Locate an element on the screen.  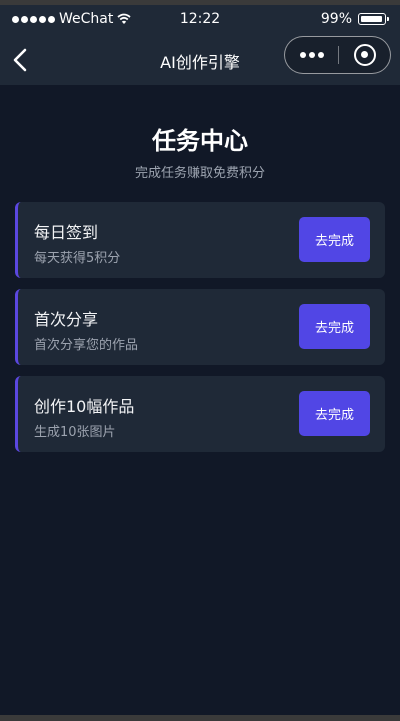
close-target-icon is located at coordinates (365, 55).